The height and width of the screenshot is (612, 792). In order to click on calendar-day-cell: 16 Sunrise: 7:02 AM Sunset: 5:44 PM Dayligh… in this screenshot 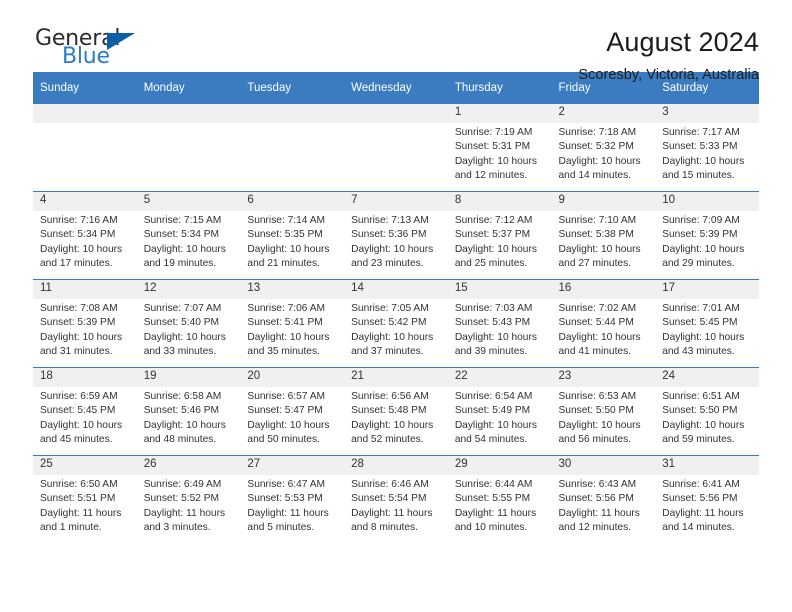, I will do `click(603, 323)`.